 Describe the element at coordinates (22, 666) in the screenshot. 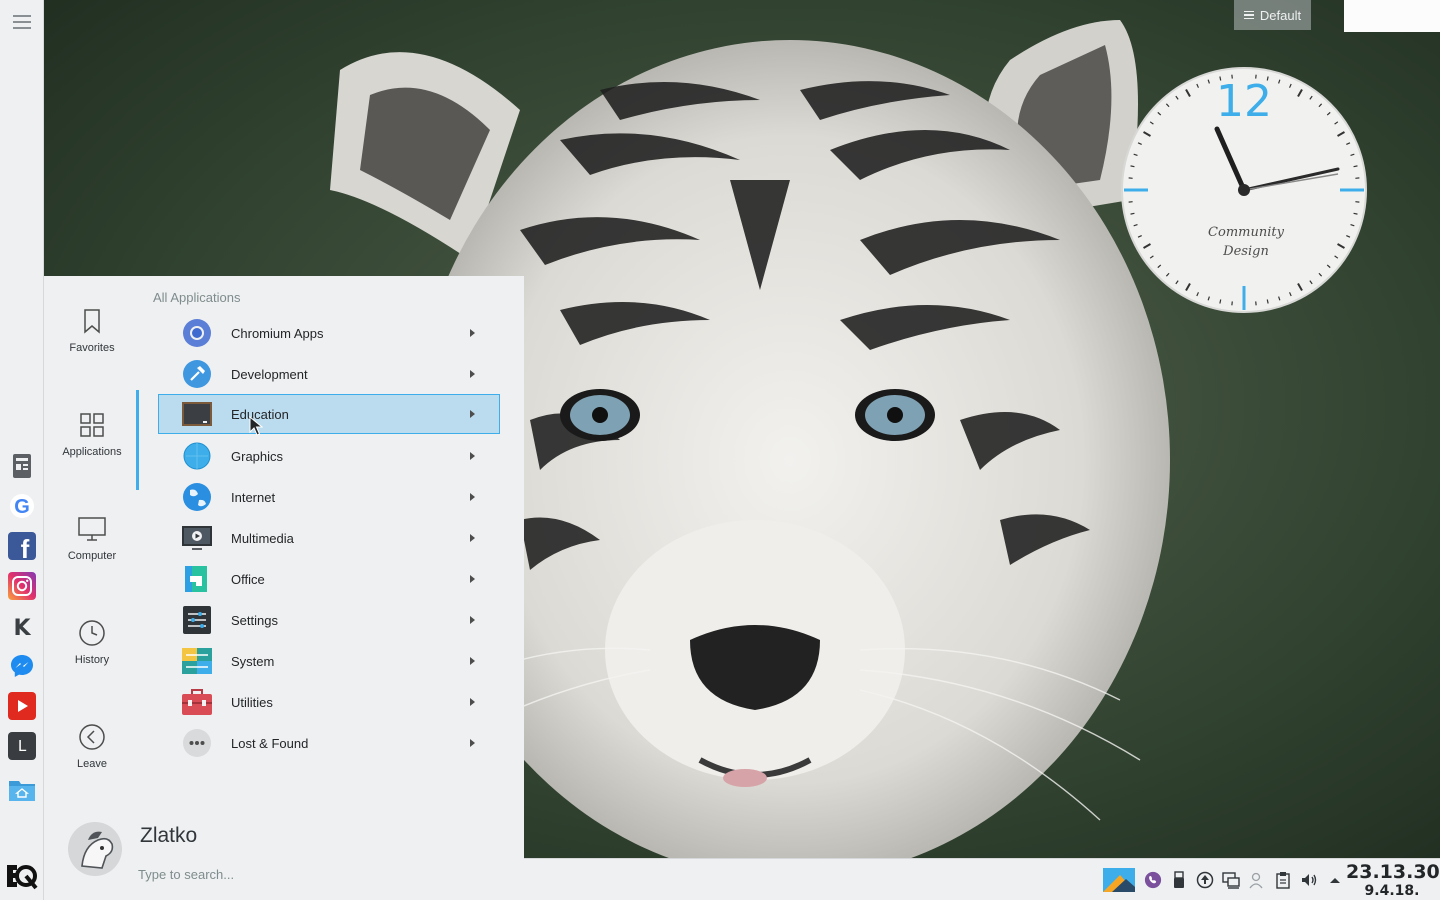

I see `messenger-icon` at that location.